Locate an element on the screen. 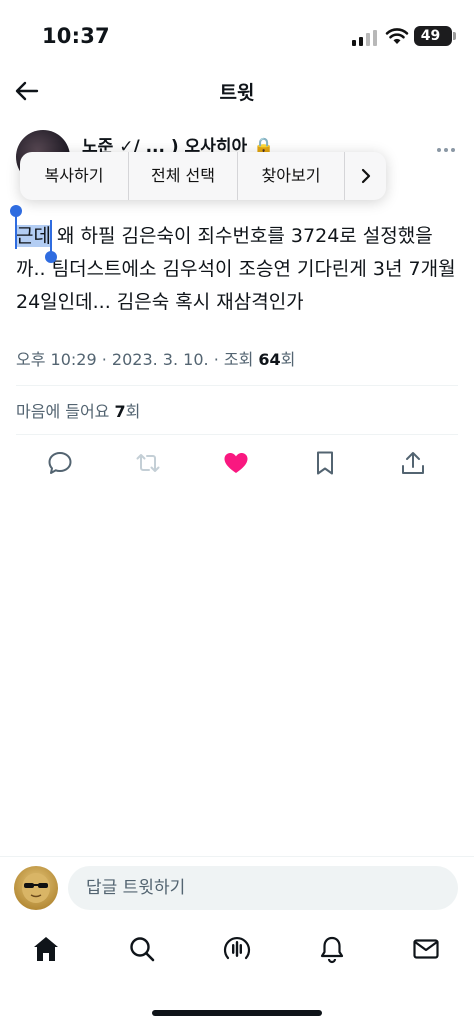 This screenshot has width=474, height=1026. likes-summary: 마음에 들어요 7회 is located at coordinates (78, 410).